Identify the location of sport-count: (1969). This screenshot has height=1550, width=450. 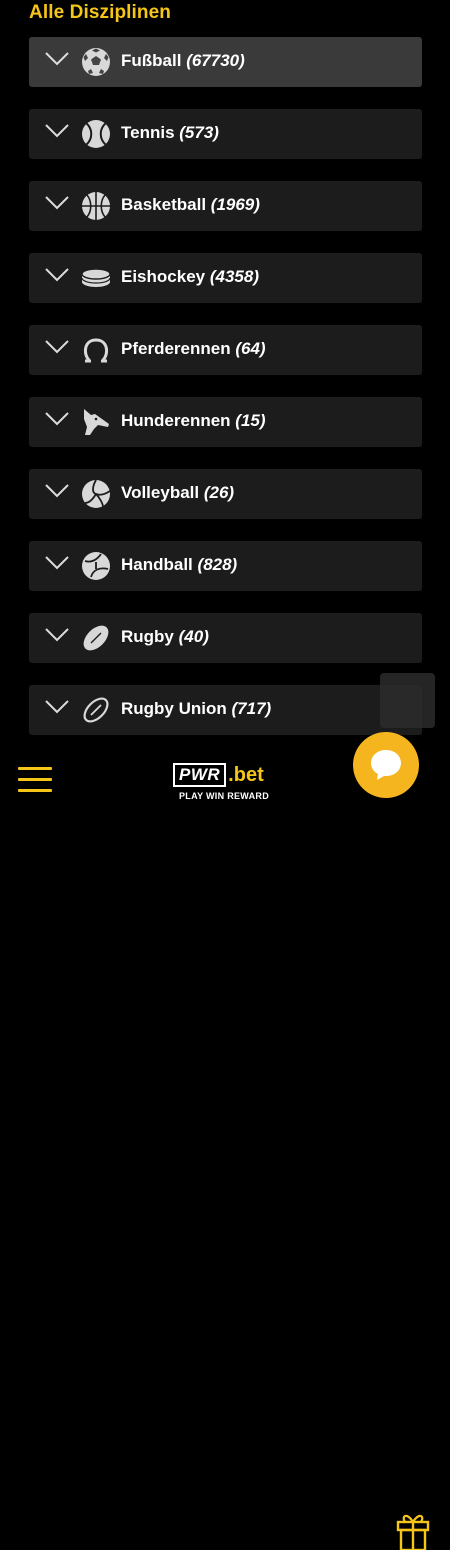
(235, 204).